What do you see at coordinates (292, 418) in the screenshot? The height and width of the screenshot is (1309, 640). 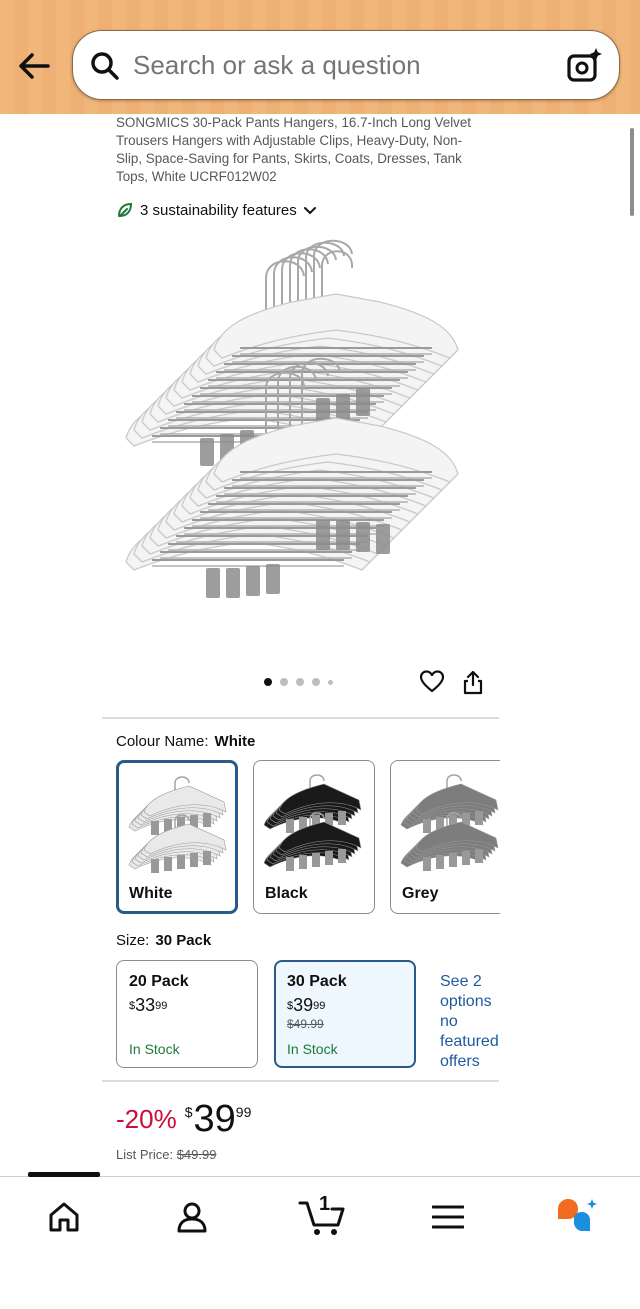 I see `hanger-stack-image` at bounding box center [292, 418].